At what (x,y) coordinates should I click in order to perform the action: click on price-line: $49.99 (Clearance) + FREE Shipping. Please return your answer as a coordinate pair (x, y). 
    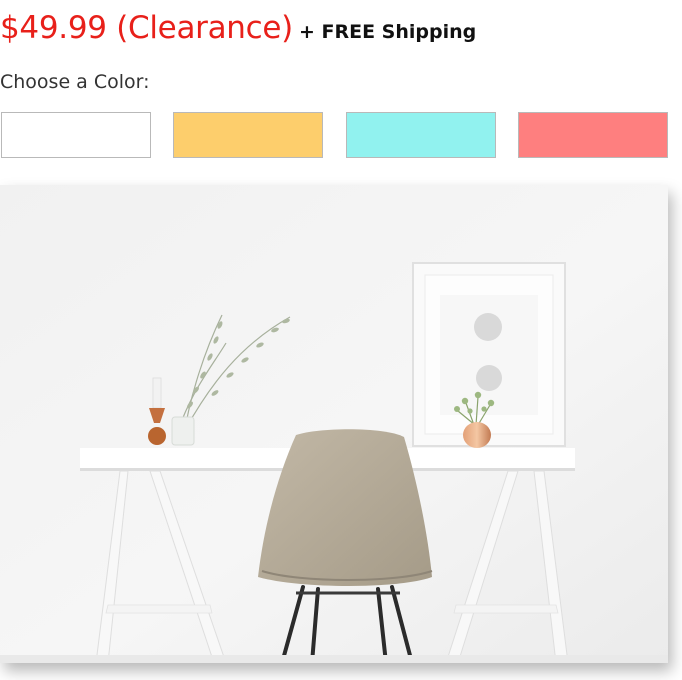
    Looking at the image, I should click on (238, 28).